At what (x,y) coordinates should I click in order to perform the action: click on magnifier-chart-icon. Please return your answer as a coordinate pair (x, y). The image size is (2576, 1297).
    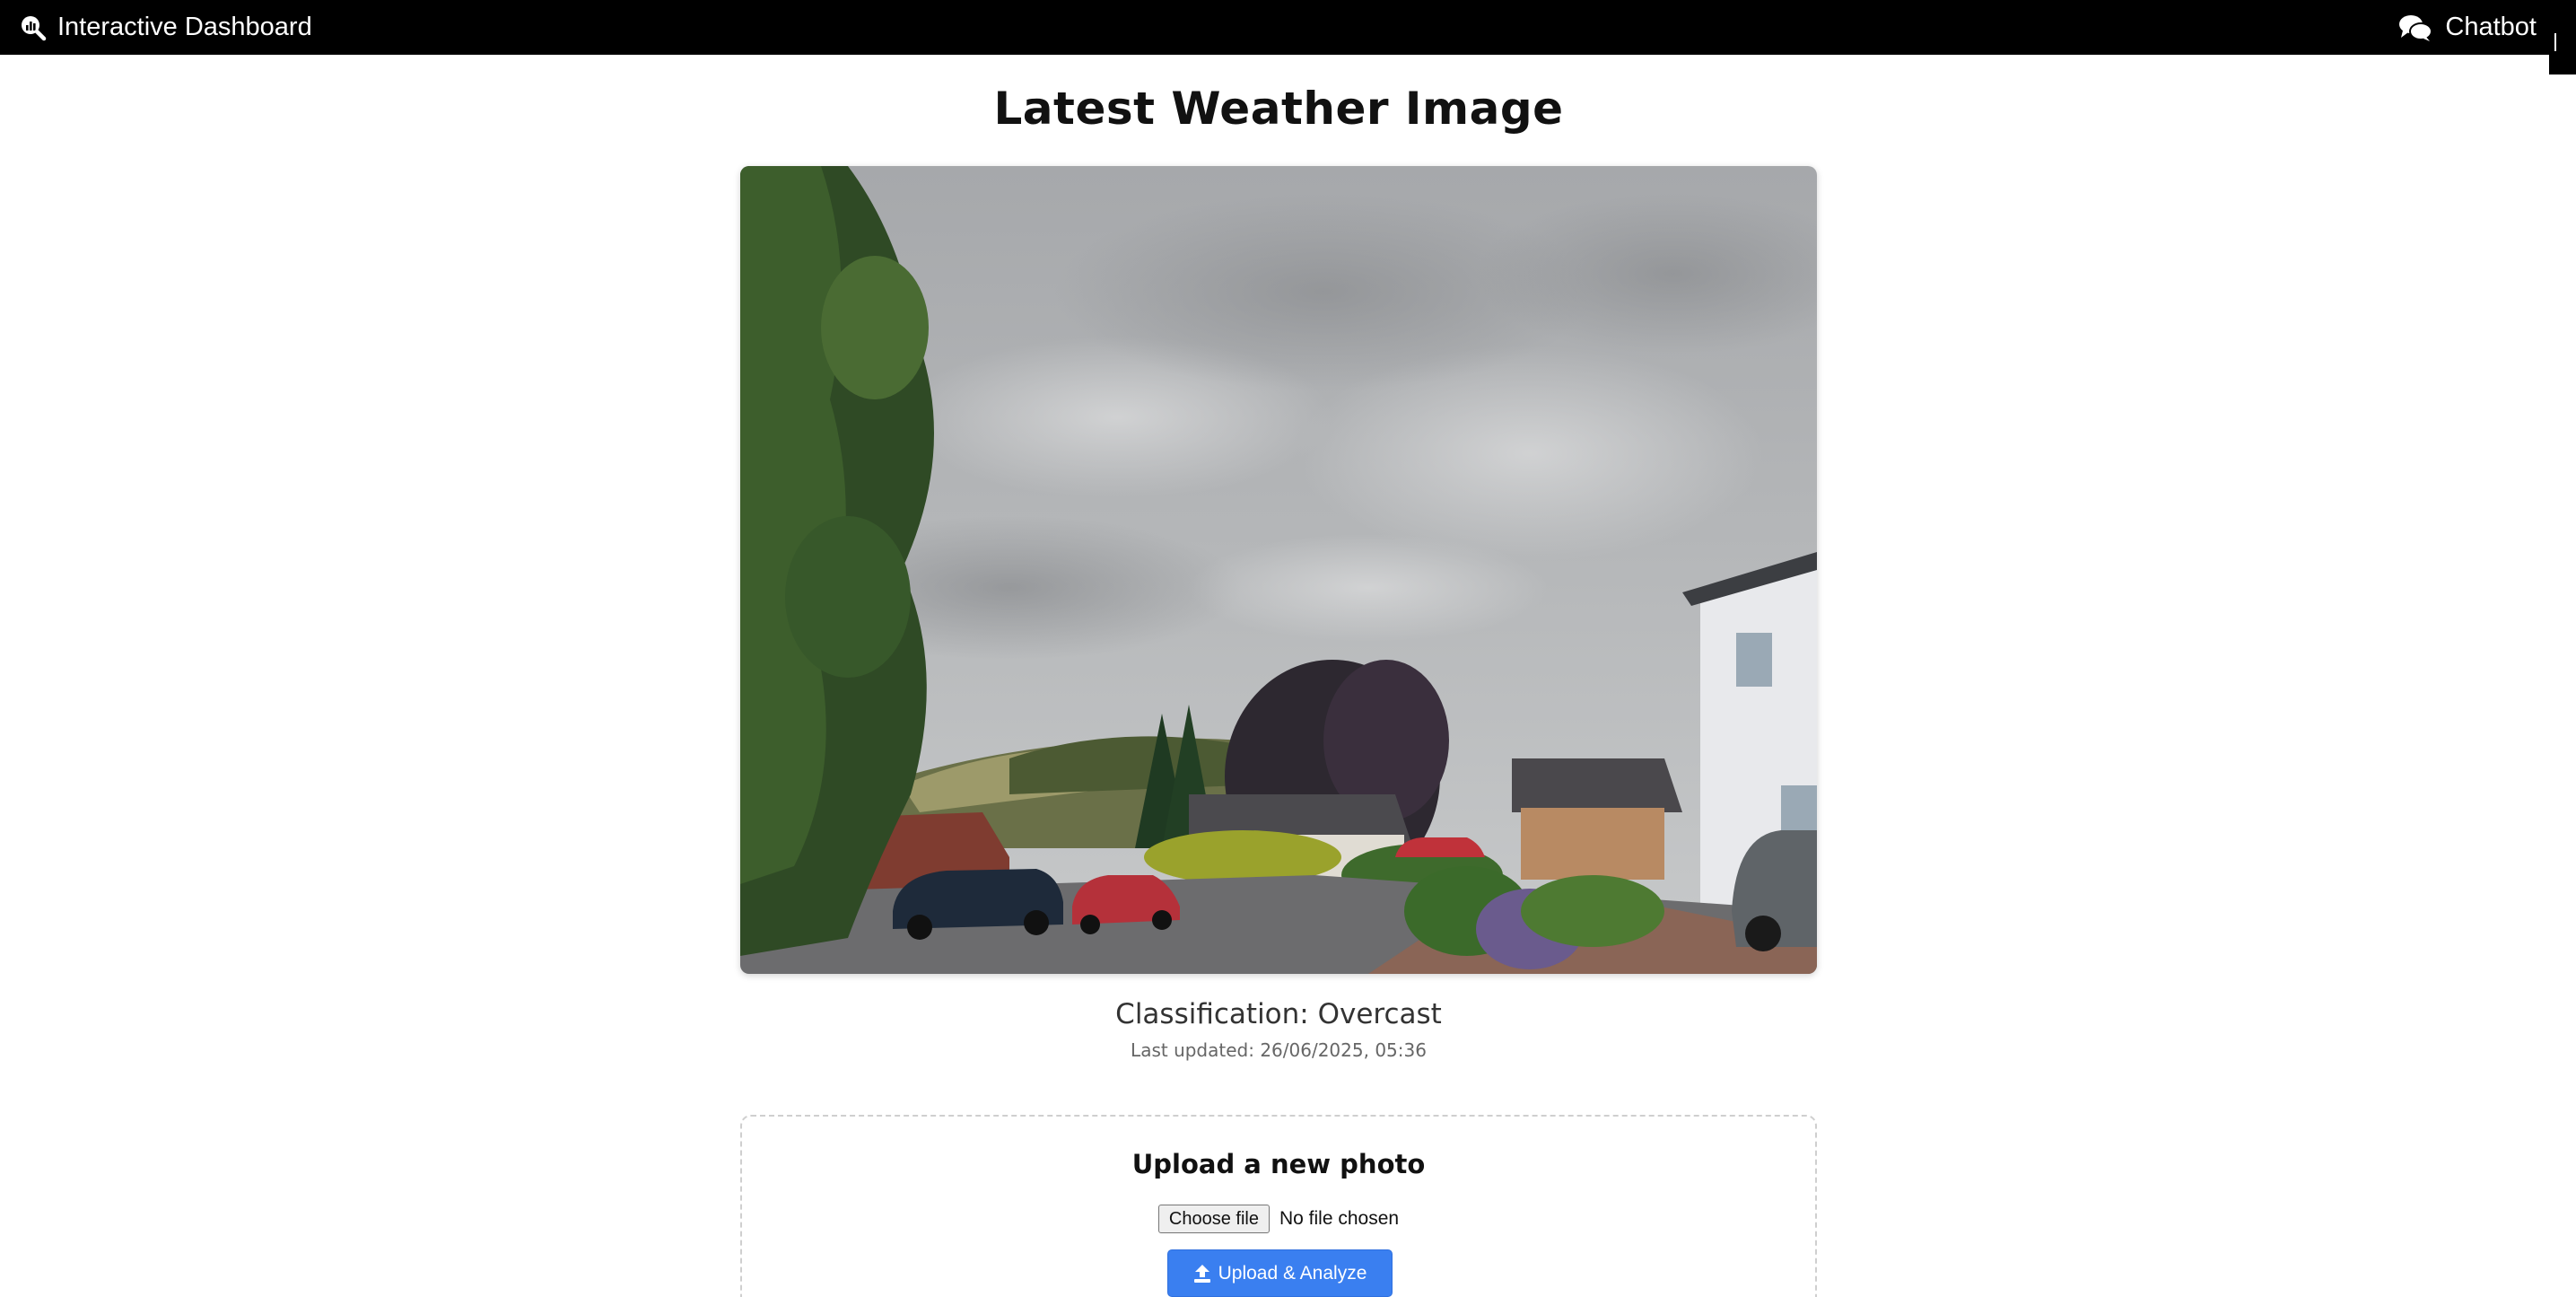
    Looking at the image, I should click on (35, 27).